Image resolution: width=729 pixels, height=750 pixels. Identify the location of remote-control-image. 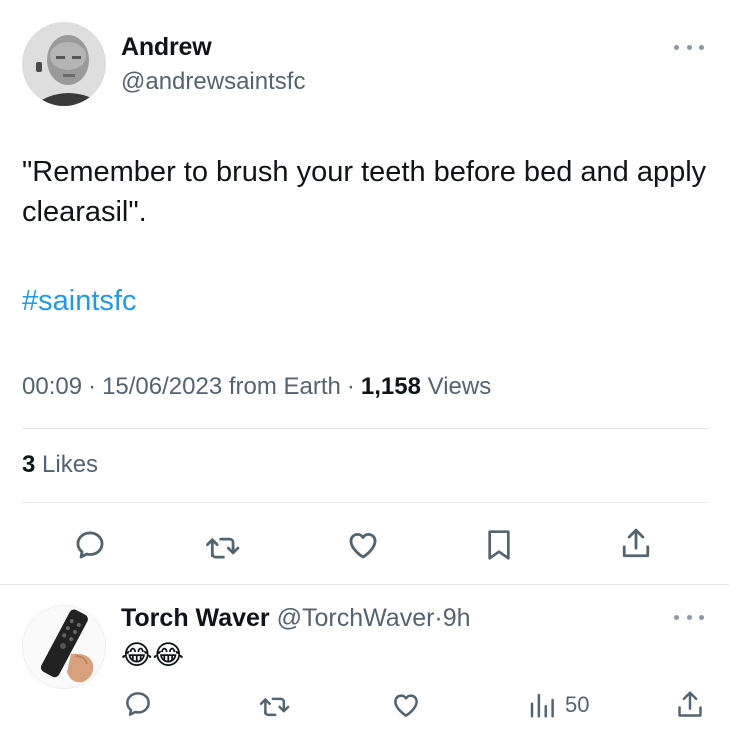
(64, 647).